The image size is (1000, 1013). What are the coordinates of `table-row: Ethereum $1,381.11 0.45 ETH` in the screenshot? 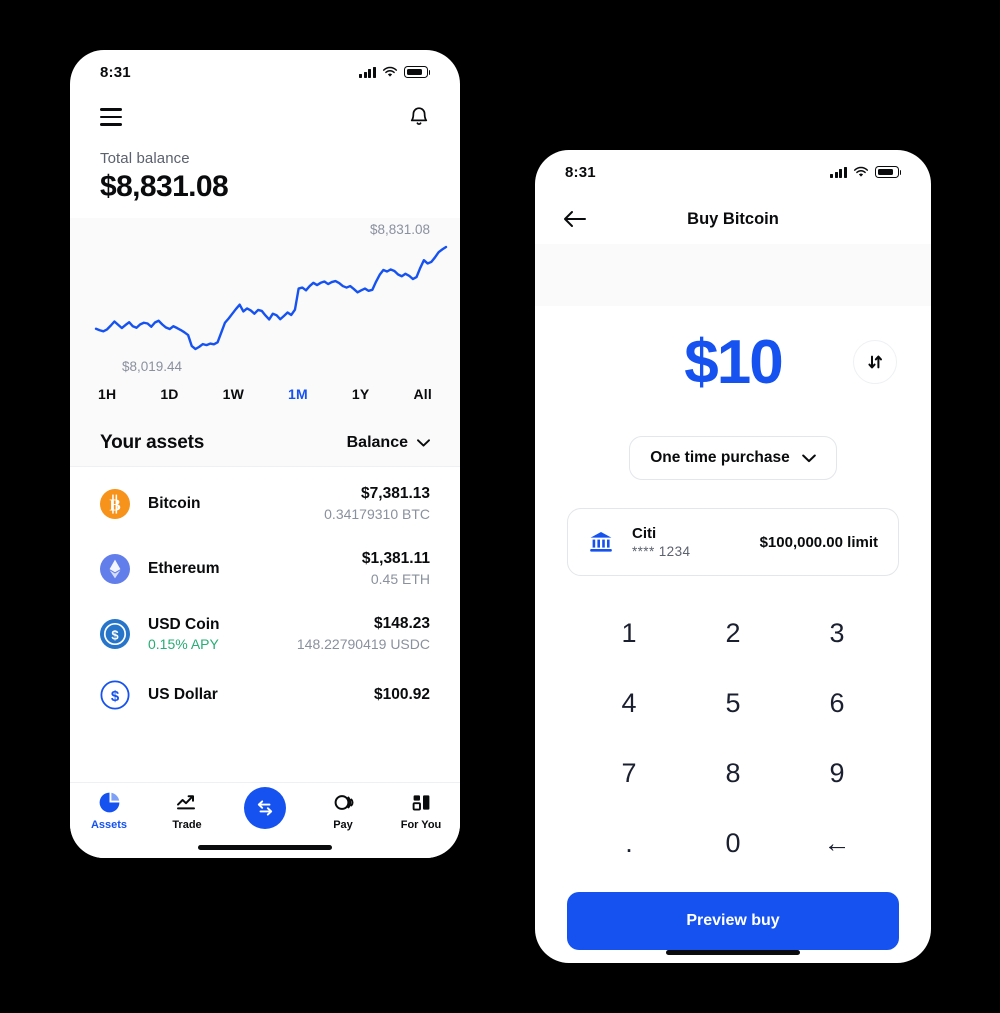 It's located at (265, 568).